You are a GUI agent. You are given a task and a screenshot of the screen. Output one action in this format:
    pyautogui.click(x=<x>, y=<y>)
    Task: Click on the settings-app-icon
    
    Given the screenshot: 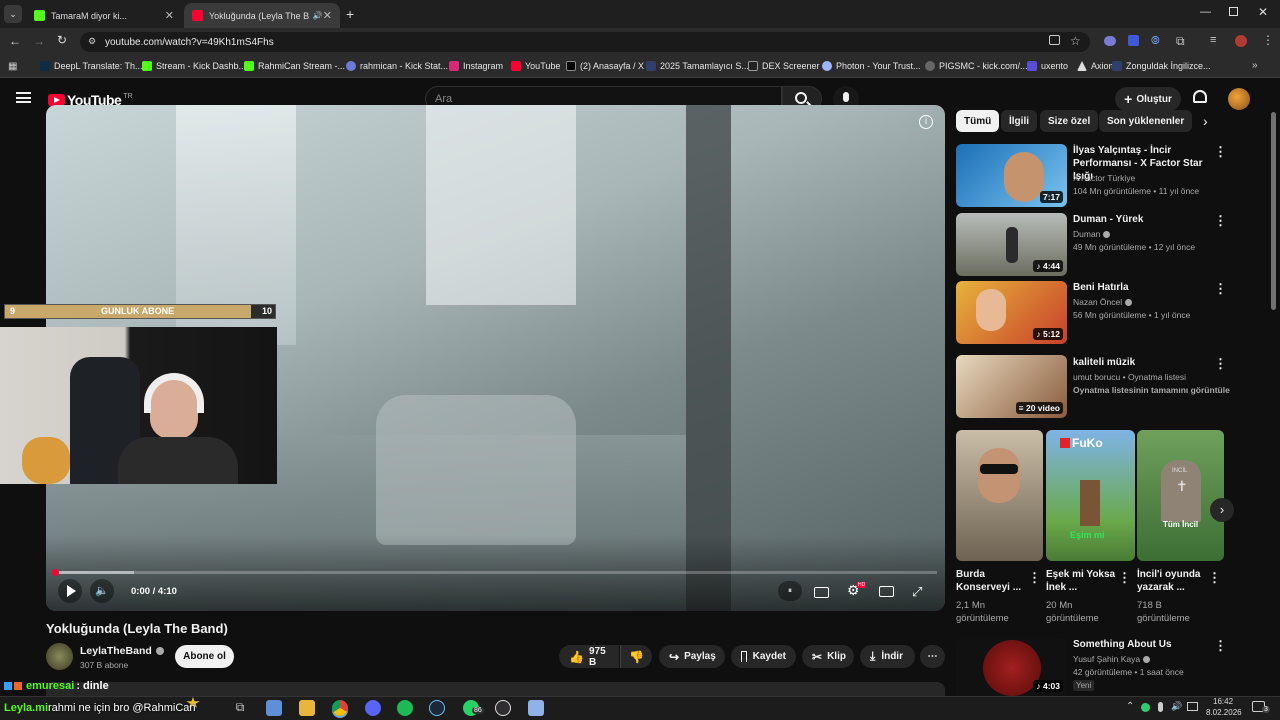 What is the action you would take?
    pyautogui.click(x=536, y=708)
    